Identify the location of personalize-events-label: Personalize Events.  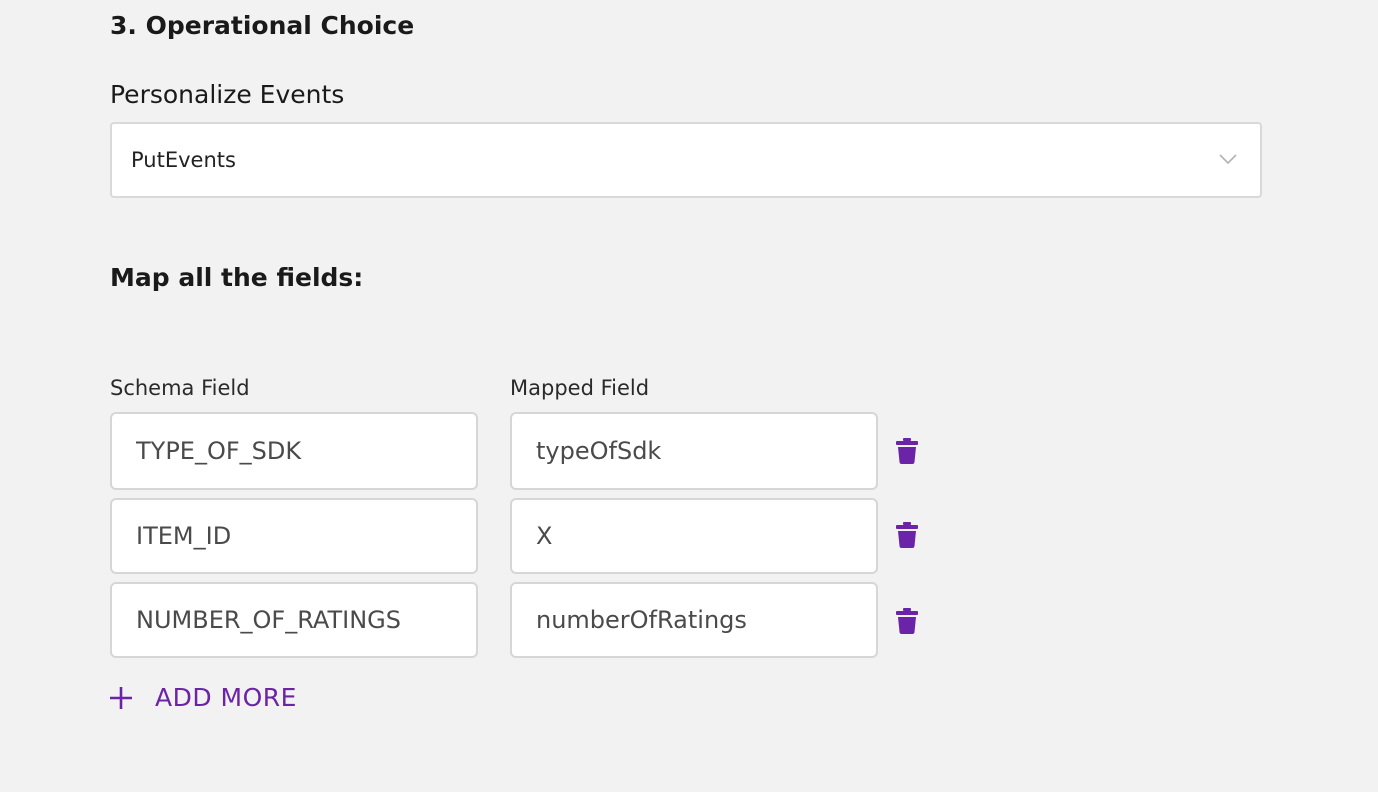
(227, 94).